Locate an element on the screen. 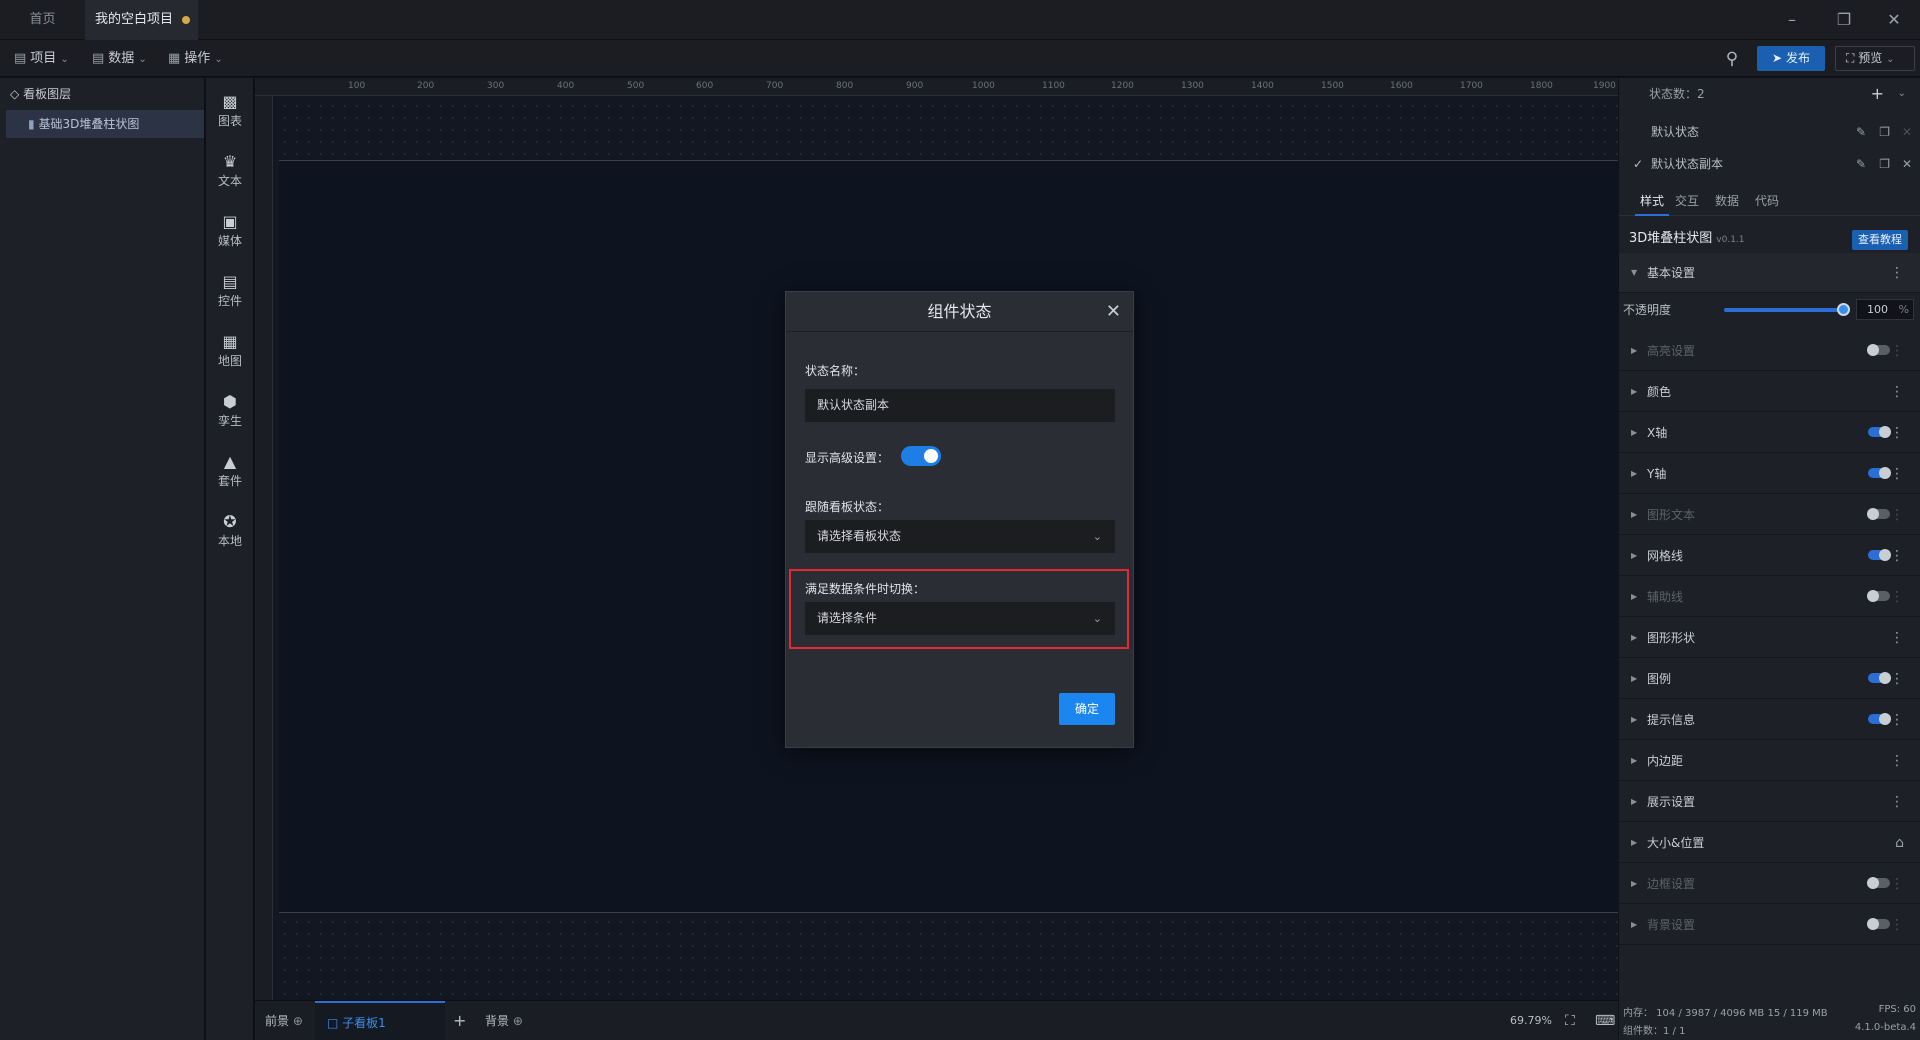 The height and width of the screenshot is (1040, 1920). menu-project: ▤ 项目 ⌄ is located at coordinates (41, 58).